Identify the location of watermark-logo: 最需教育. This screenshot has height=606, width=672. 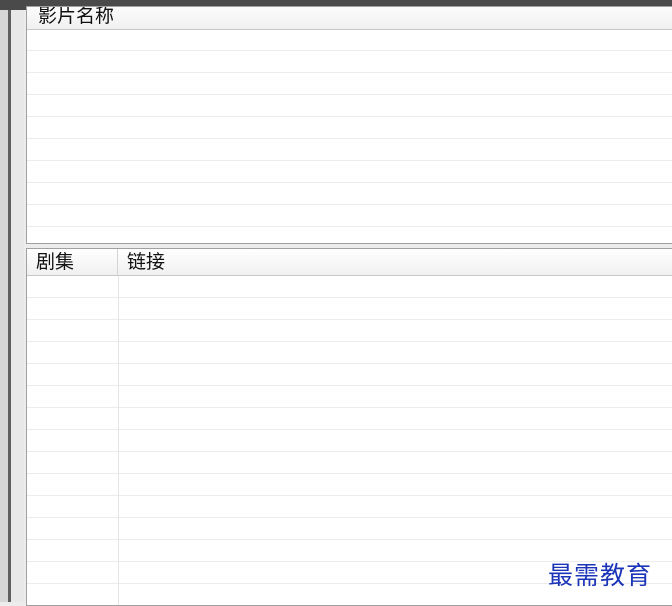
(600, 575).